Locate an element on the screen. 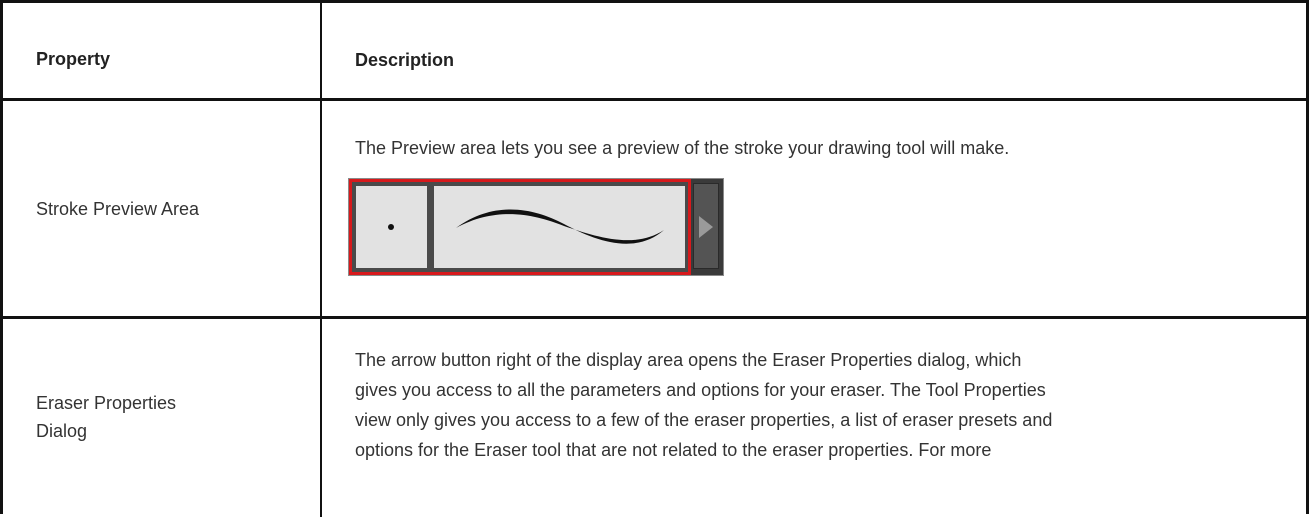  property-stroke-preview-area: Stroke Preview Area is located at coordinates (118, 209).